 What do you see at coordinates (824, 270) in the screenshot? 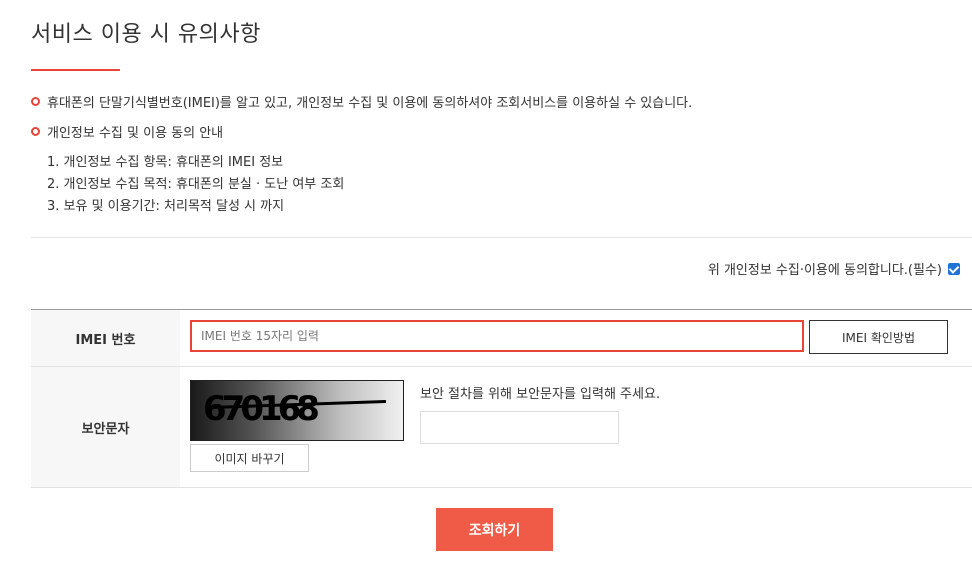
I see `agree-label: 위 개인정보 수집·이용에 동의합니다.(필수)` at bounding box center [824, 270].